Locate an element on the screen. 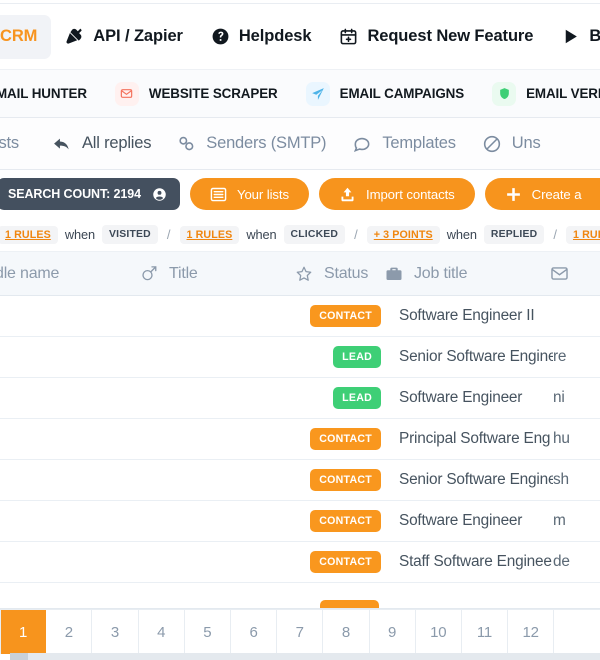 The height and width of the screenshot is (660, 600). column-header-status: Status is located at coordinates (340, 274).